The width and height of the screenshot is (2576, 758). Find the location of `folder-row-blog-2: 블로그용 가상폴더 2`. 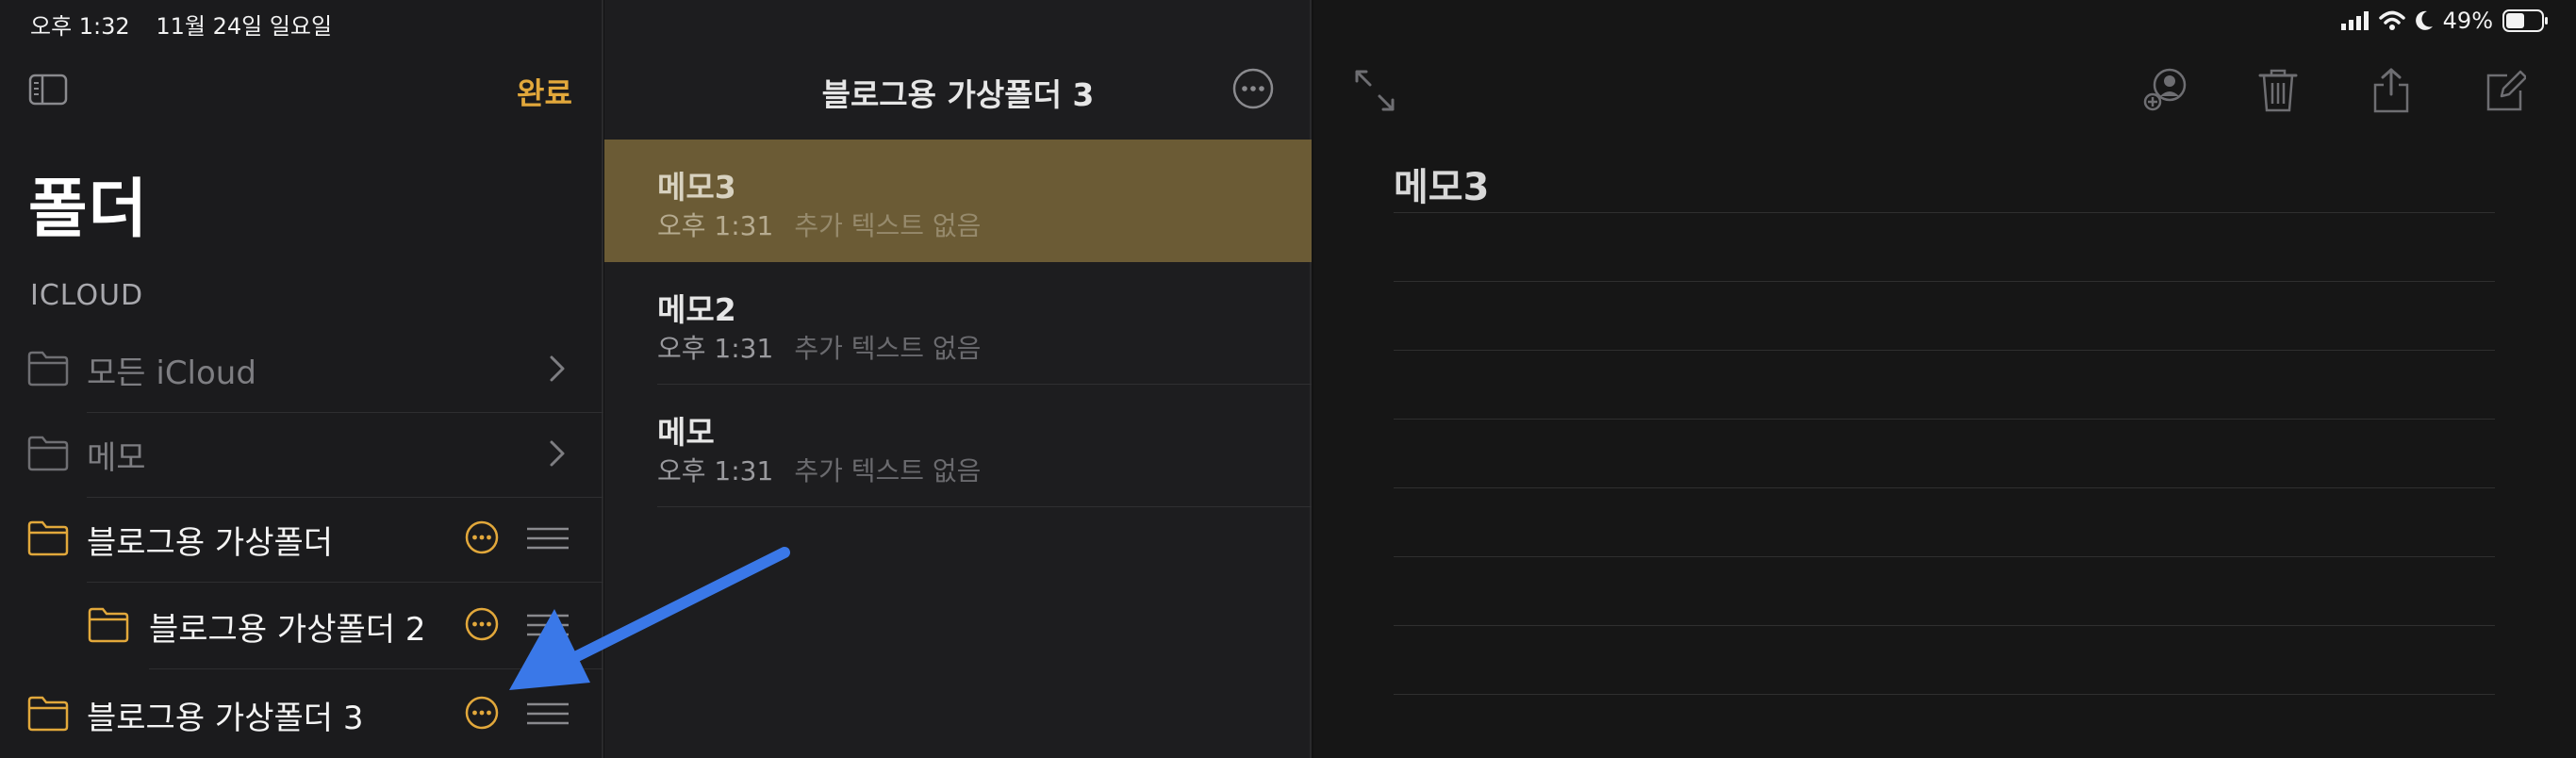

folder-row-blog-2: 블로그용 가상폴더 2 is located at coordinates (301, 626).